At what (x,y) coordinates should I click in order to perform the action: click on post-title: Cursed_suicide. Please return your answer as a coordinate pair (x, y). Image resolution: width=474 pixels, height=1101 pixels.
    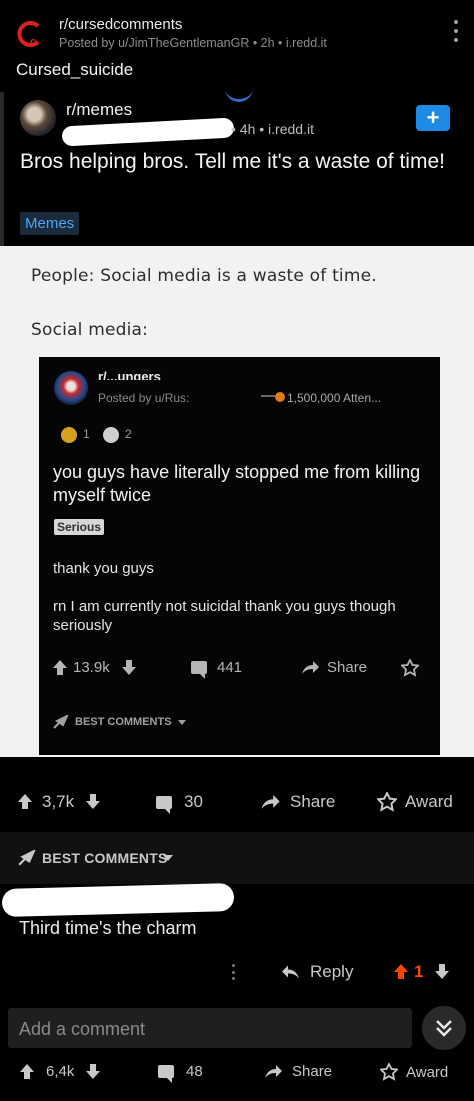
    Looking at the image, I should click on (75, 69).